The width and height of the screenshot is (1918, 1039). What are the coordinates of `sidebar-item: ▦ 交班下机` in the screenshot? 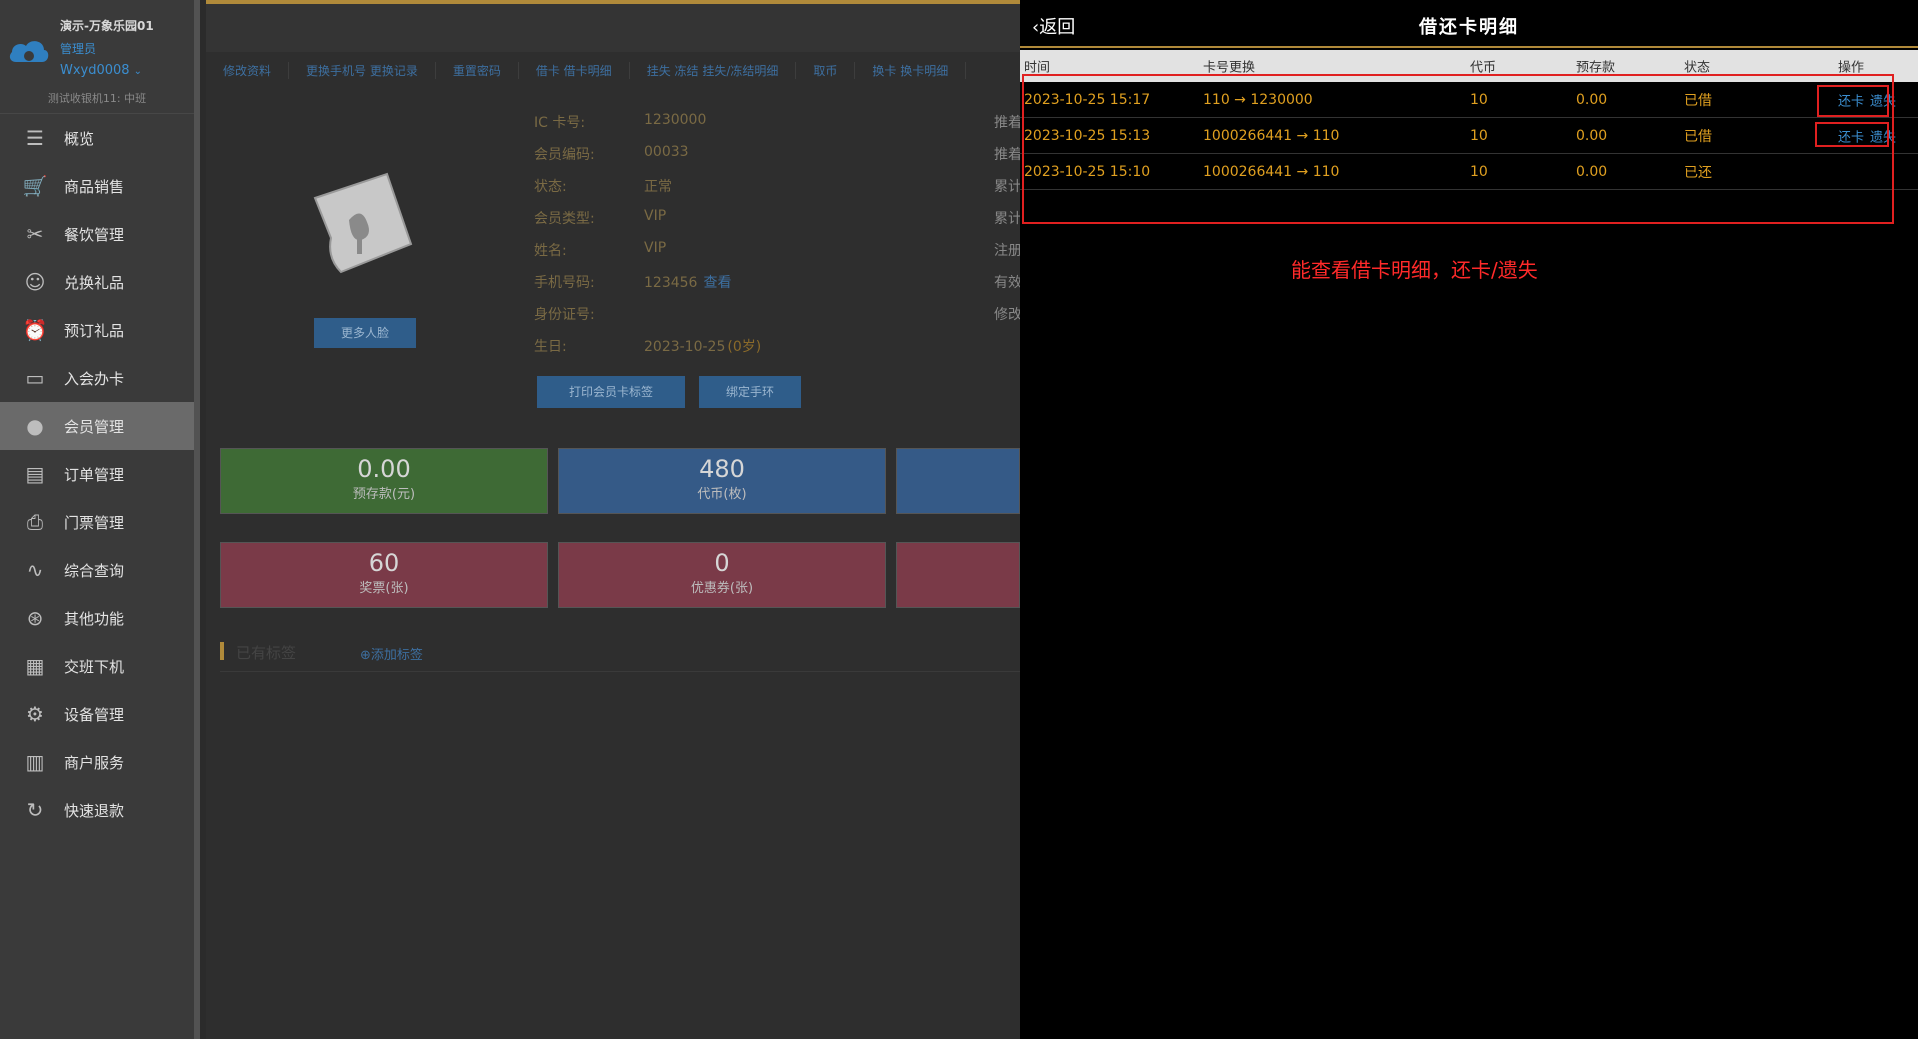 It's located at (97, 666).